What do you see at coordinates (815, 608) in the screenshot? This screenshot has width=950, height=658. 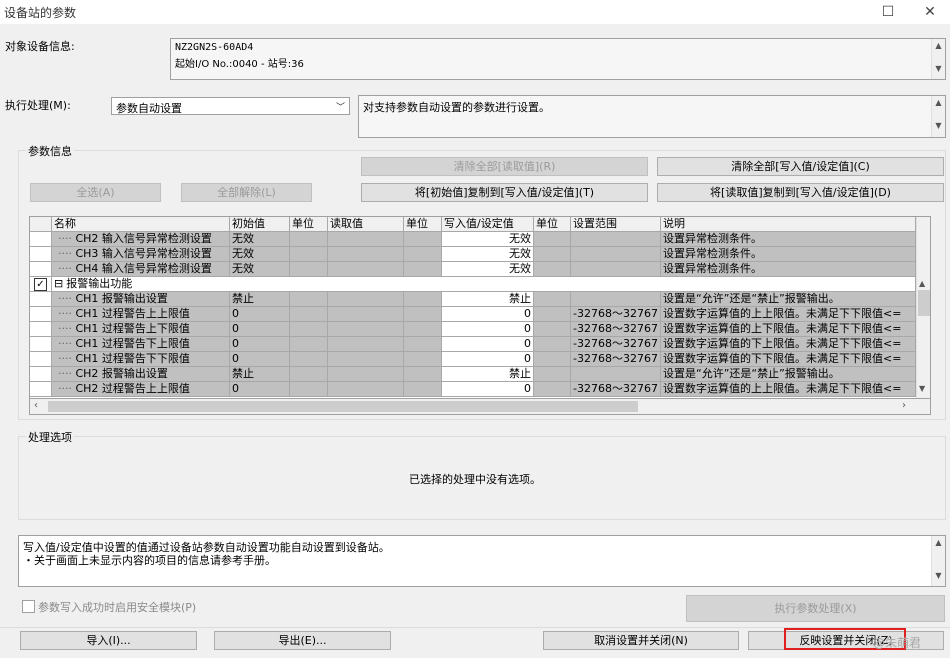 I see `execute-button: 执行参数处理(X)` at bounding box center [815, 608].